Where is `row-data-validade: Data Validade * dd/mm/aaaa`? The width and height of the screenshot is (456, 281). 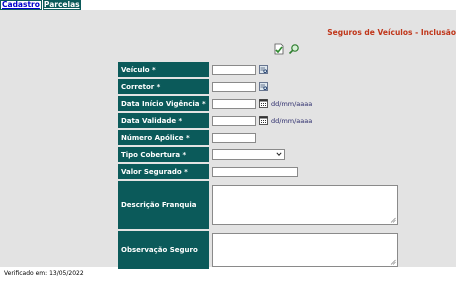 row-data-validade: Data Validade * dd/mm/aaaa is located at coordinates (287, 120).